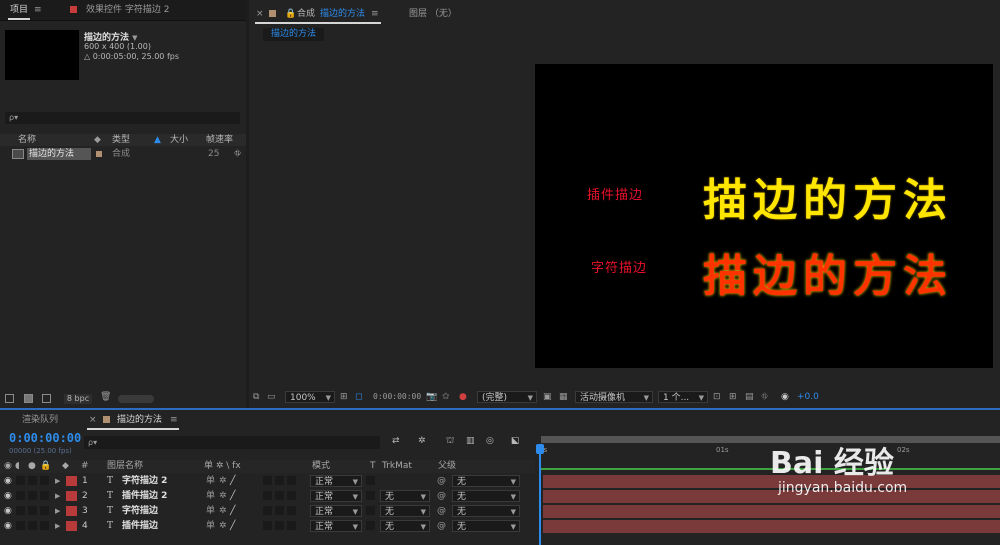 Image resolution: width=1000 pixels, height=545 pixels. What do you see at coordinates (122, 118) in the screenshot?
I see `search-input: ρ▾` at bounding box center [122, 118].